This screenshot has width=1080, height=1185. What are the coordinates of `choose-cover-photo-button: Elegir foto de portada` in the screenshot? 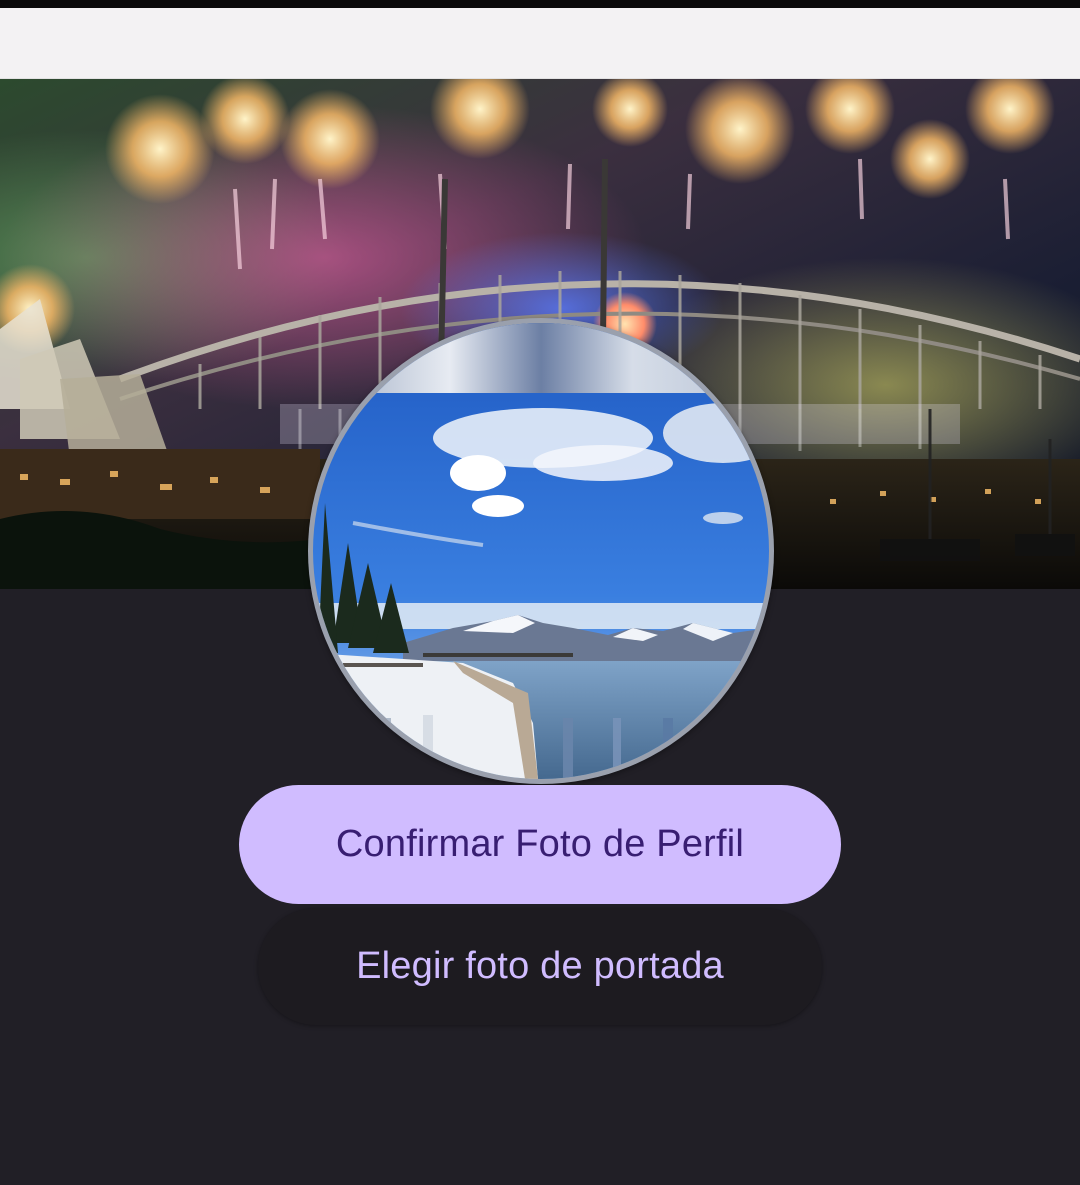 It's located at (540, 966).